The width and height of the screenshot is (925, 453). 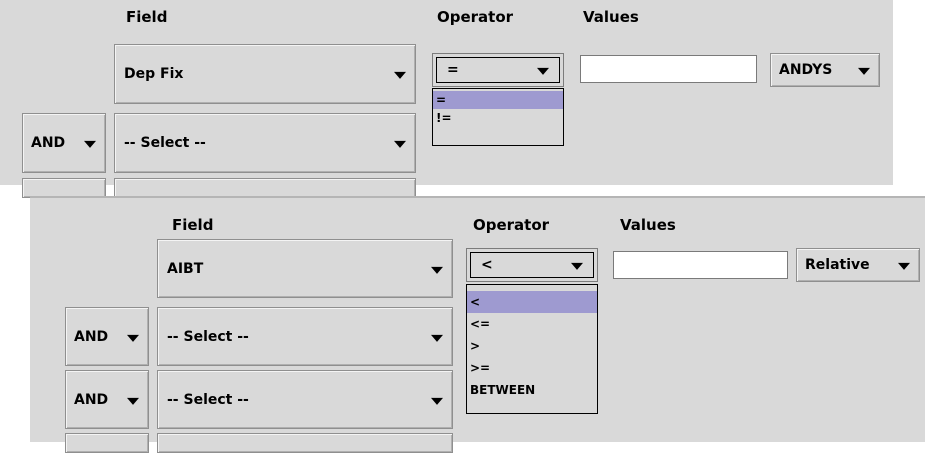 What do you see at coordinates (154, 74) in the screenshot?
I see `field-select-value: Dep Fix` at bounding box center [154, 74].